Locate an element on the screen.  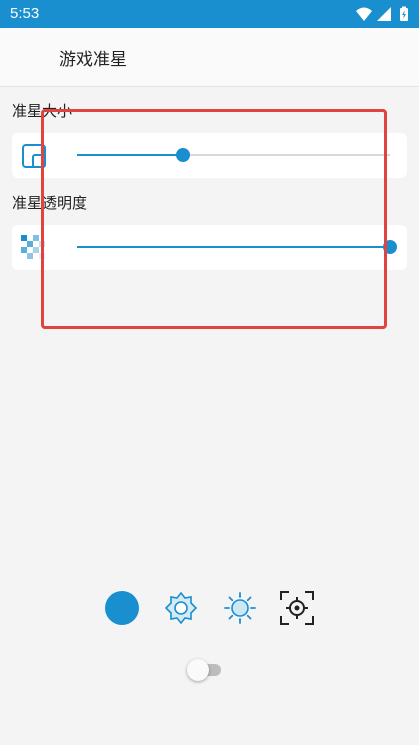
status-time: 5:53 is located at coordinates (25, 13).